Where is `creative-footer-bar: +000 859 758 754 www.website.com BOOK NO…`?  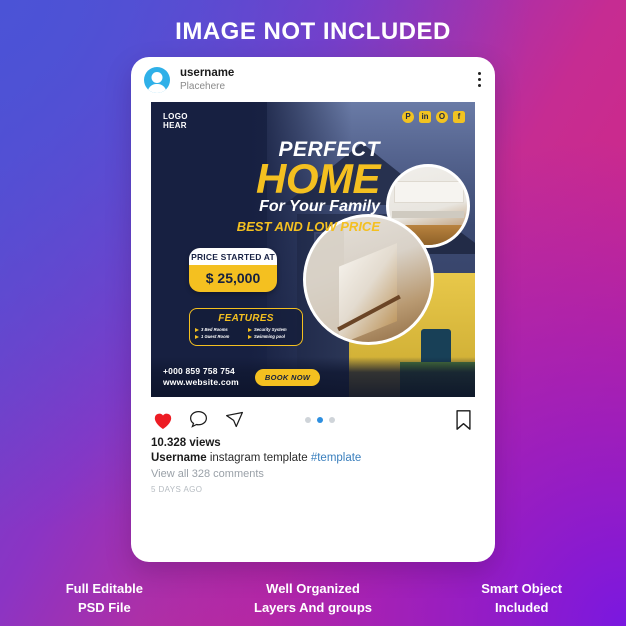
creative-footer-bar: +000 859 758 754 www.website.com BOOK NO… is located at coordinates (313, 377).